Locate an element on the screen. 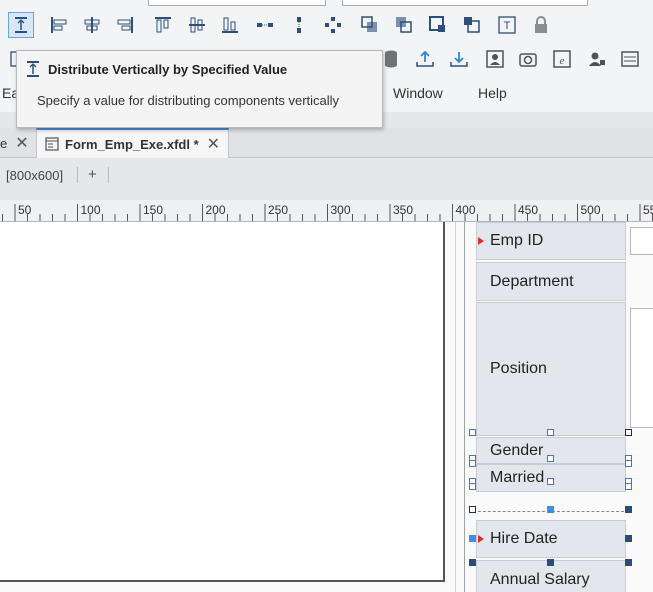 The width and height of the screenshot is (653, 592). distribute-vertical-button is located at coordinates (299, 25).